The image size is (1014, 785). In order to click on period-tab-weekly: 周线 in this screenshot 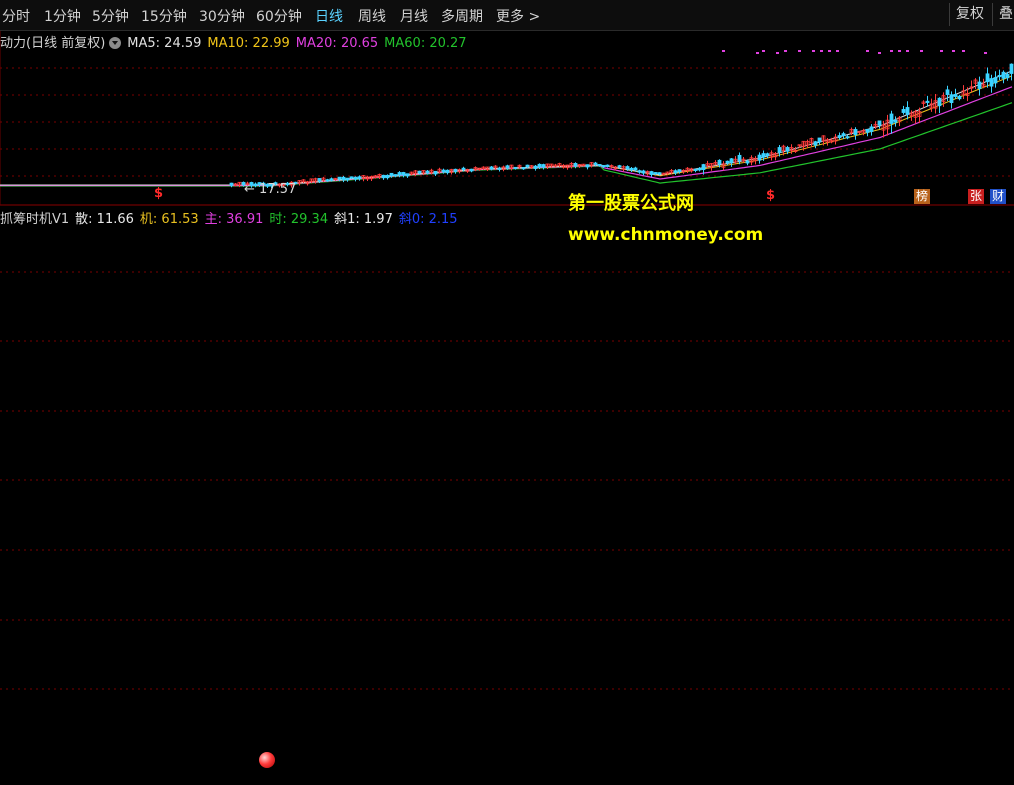, I will do `click(372, 16)`.